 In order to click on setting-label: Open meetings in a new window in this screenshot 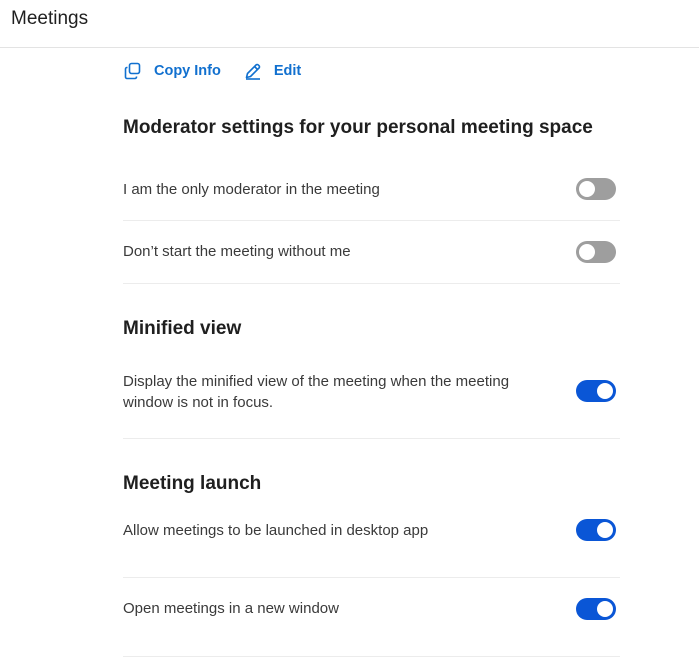, I will do `click(231, 608)`.